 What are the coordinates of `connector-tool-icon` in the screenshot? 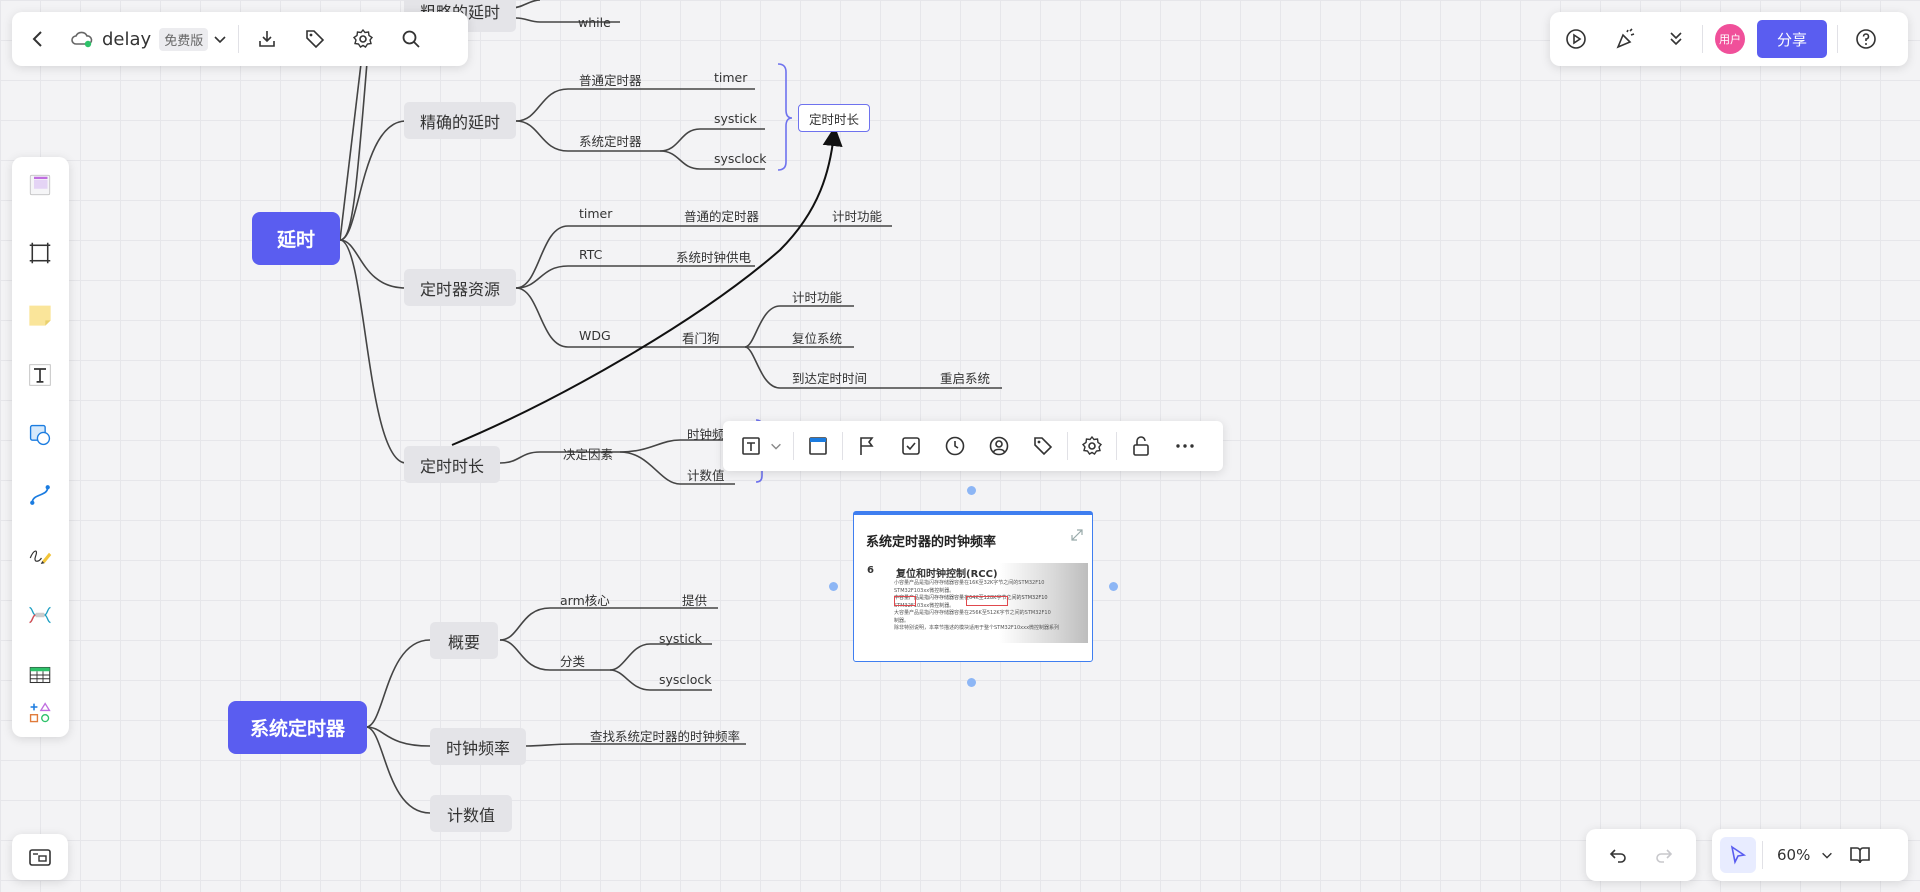 It's located at (40, 495).